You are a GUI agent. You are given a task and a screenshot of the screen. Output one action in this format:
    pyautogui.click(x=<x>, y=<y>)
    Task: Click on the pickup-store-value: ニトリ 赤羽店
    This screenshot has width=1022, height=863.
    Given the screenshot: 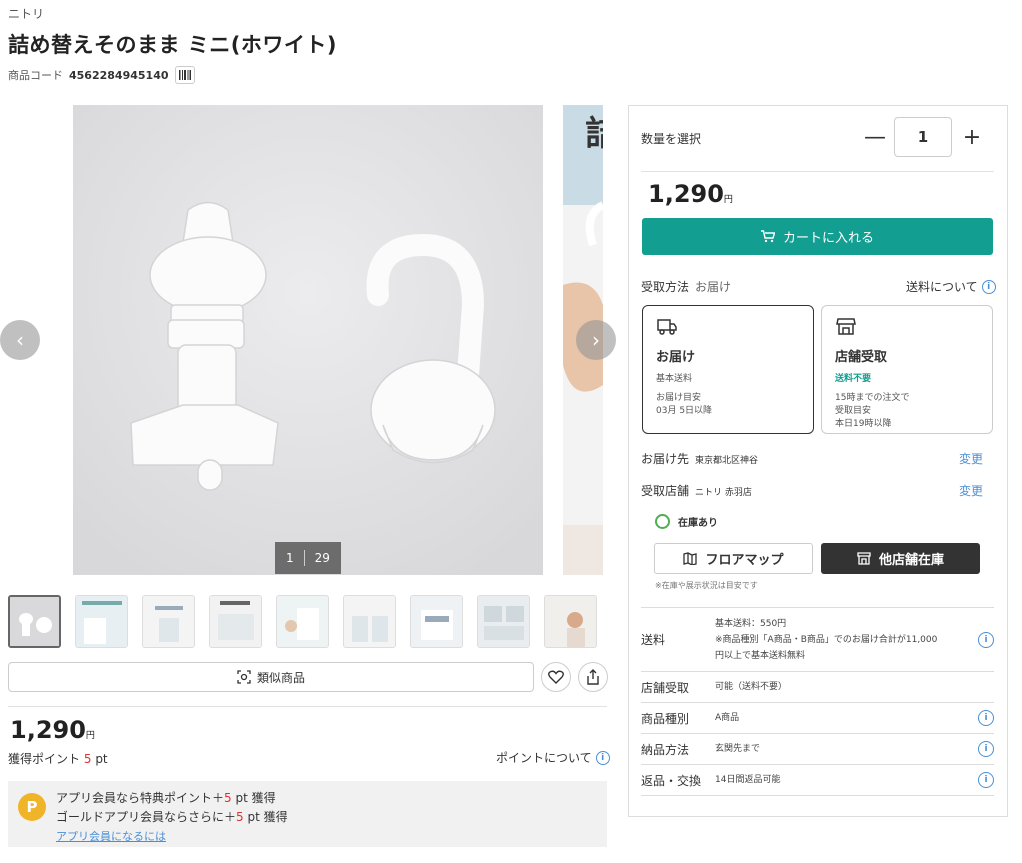 What is the action you would take?
    pyautogui.click(x=723, y=493)
    